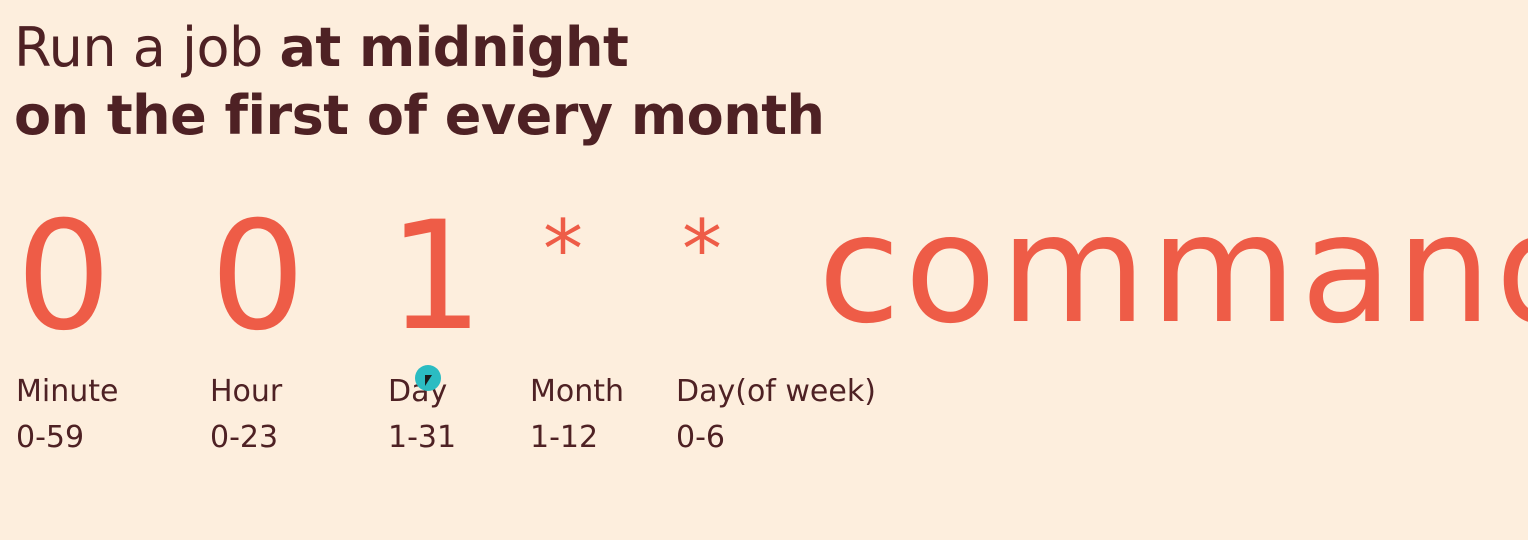 This screenshot has width=1528, height=540. What do you see at coordinates (1173, 270) in the screenshot?
I see `command-text: command` at bounding box center [1173, 270].